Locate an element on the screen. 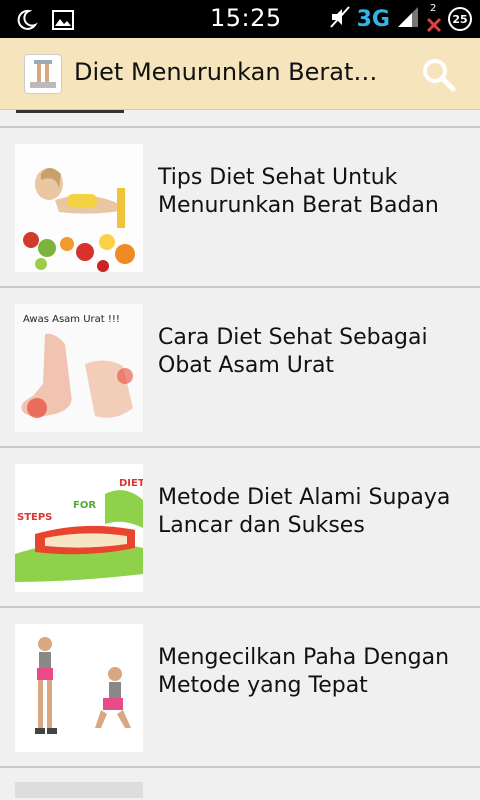 The image size is (480, 800). search-button is located at coordinates (439, 75).